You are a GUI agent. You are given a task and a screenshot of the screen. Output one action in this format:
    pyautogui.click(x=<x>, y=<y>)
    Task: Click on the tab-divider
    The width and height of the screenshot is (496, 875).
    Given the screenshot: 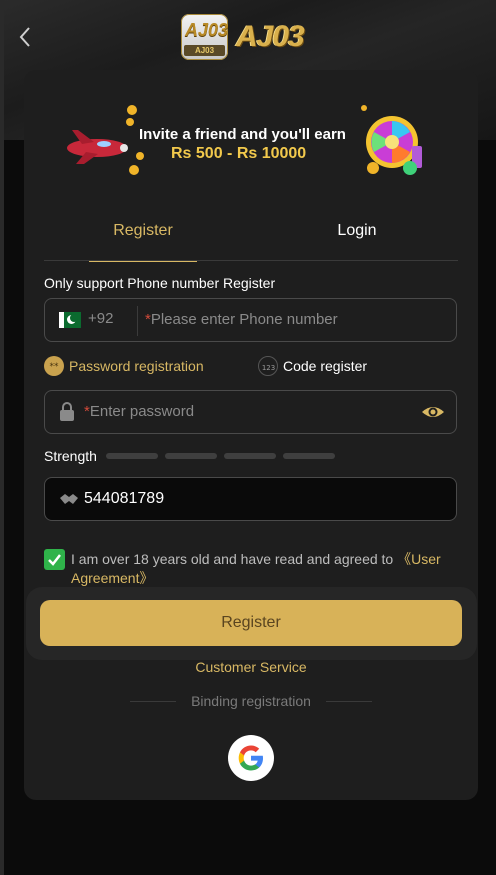 What is the action you would take?
    pyautogui.click(x=251, y=260)
    